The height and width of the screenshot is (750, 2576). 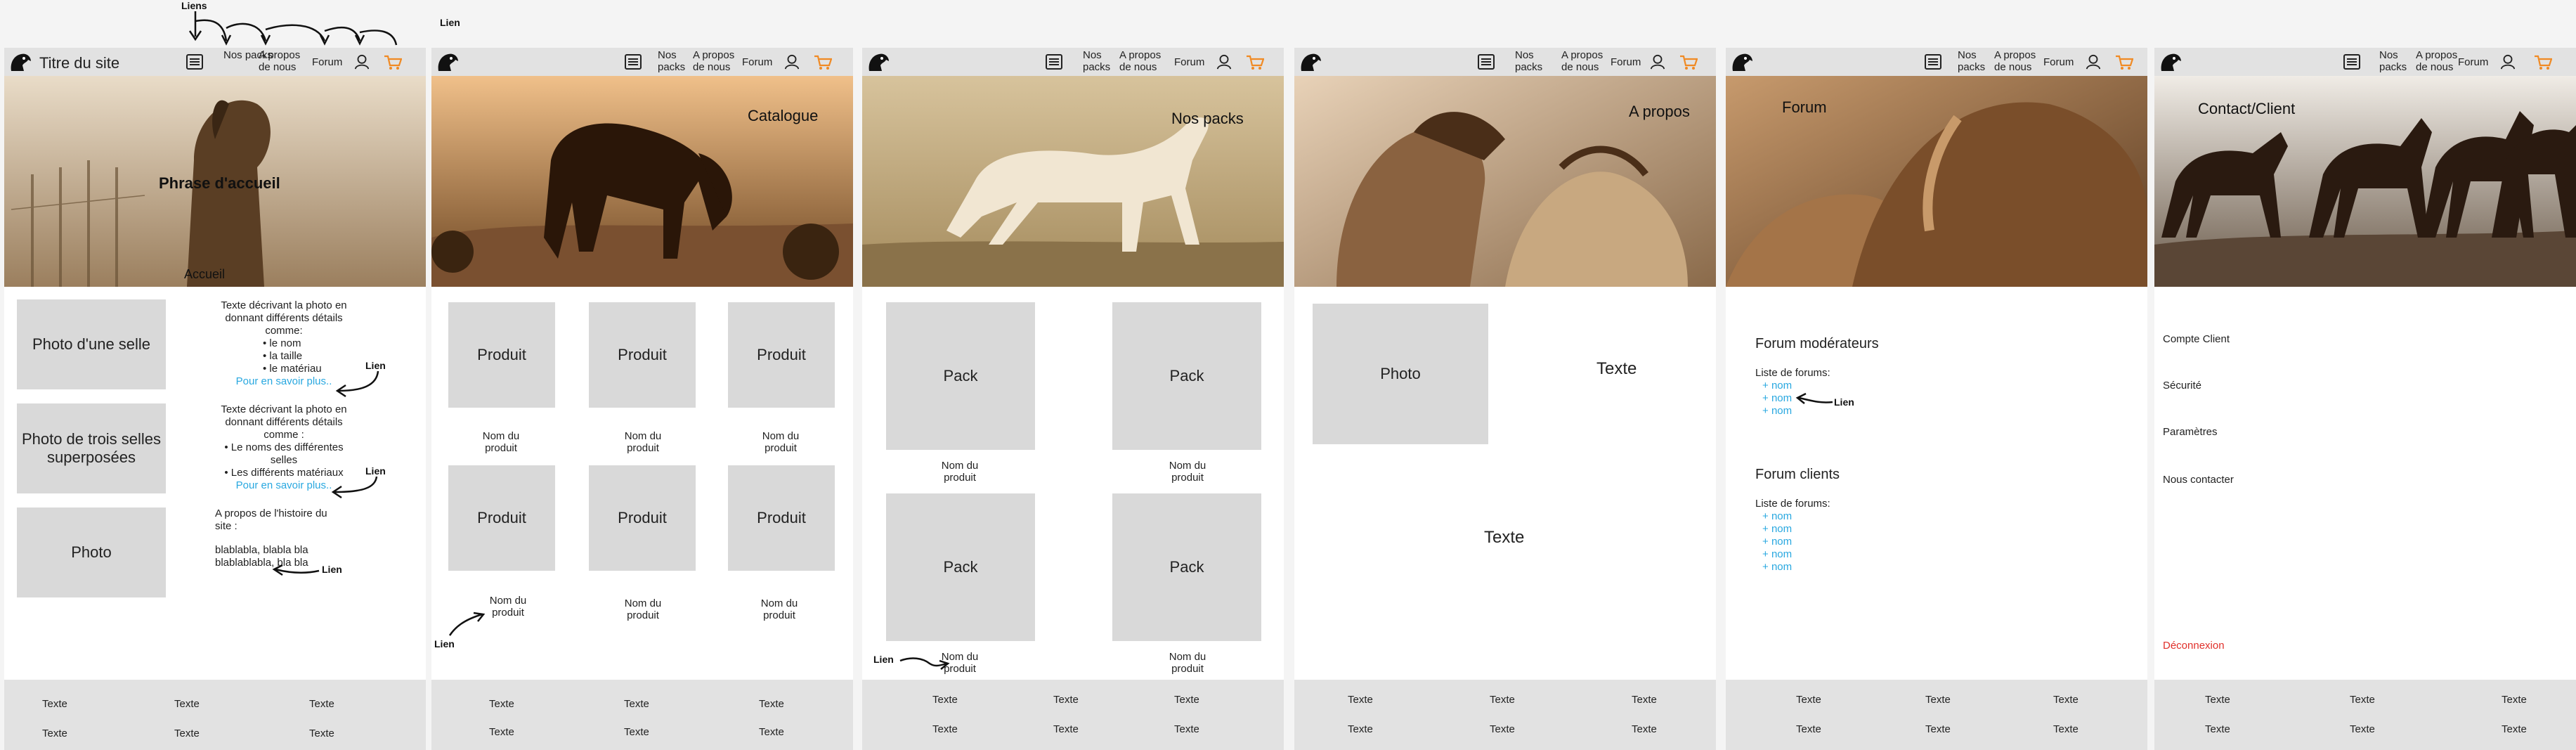 I want to click on logout-link: Déconnexion, so click(x=2194, y=646).